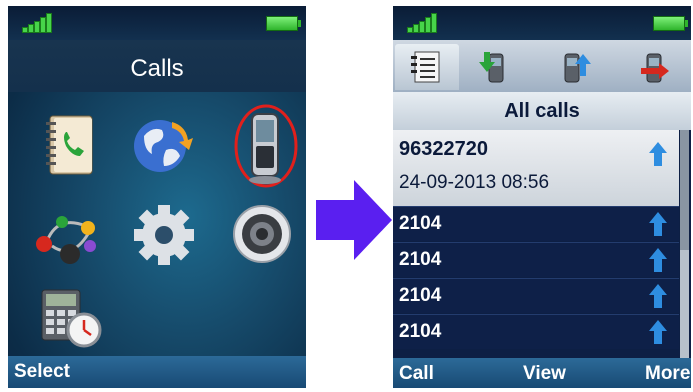 This screenshot has width=693, height=392. I want to click on contacts-book-icon, so click(70, 145).